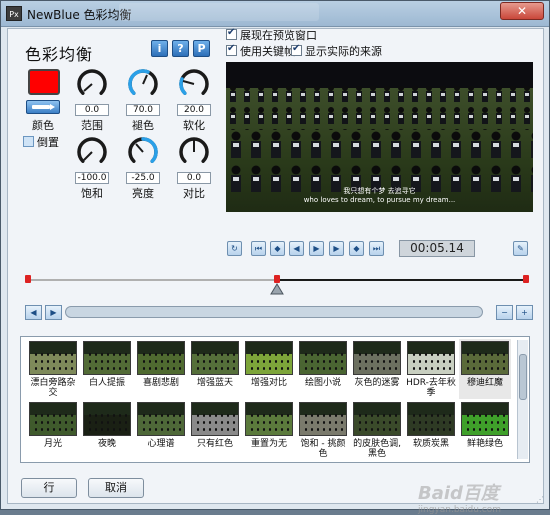 The image size is (550, 515). Describe the element at coordinates (194, 152) in the screenshot. I see `contrast-knob` at that location.